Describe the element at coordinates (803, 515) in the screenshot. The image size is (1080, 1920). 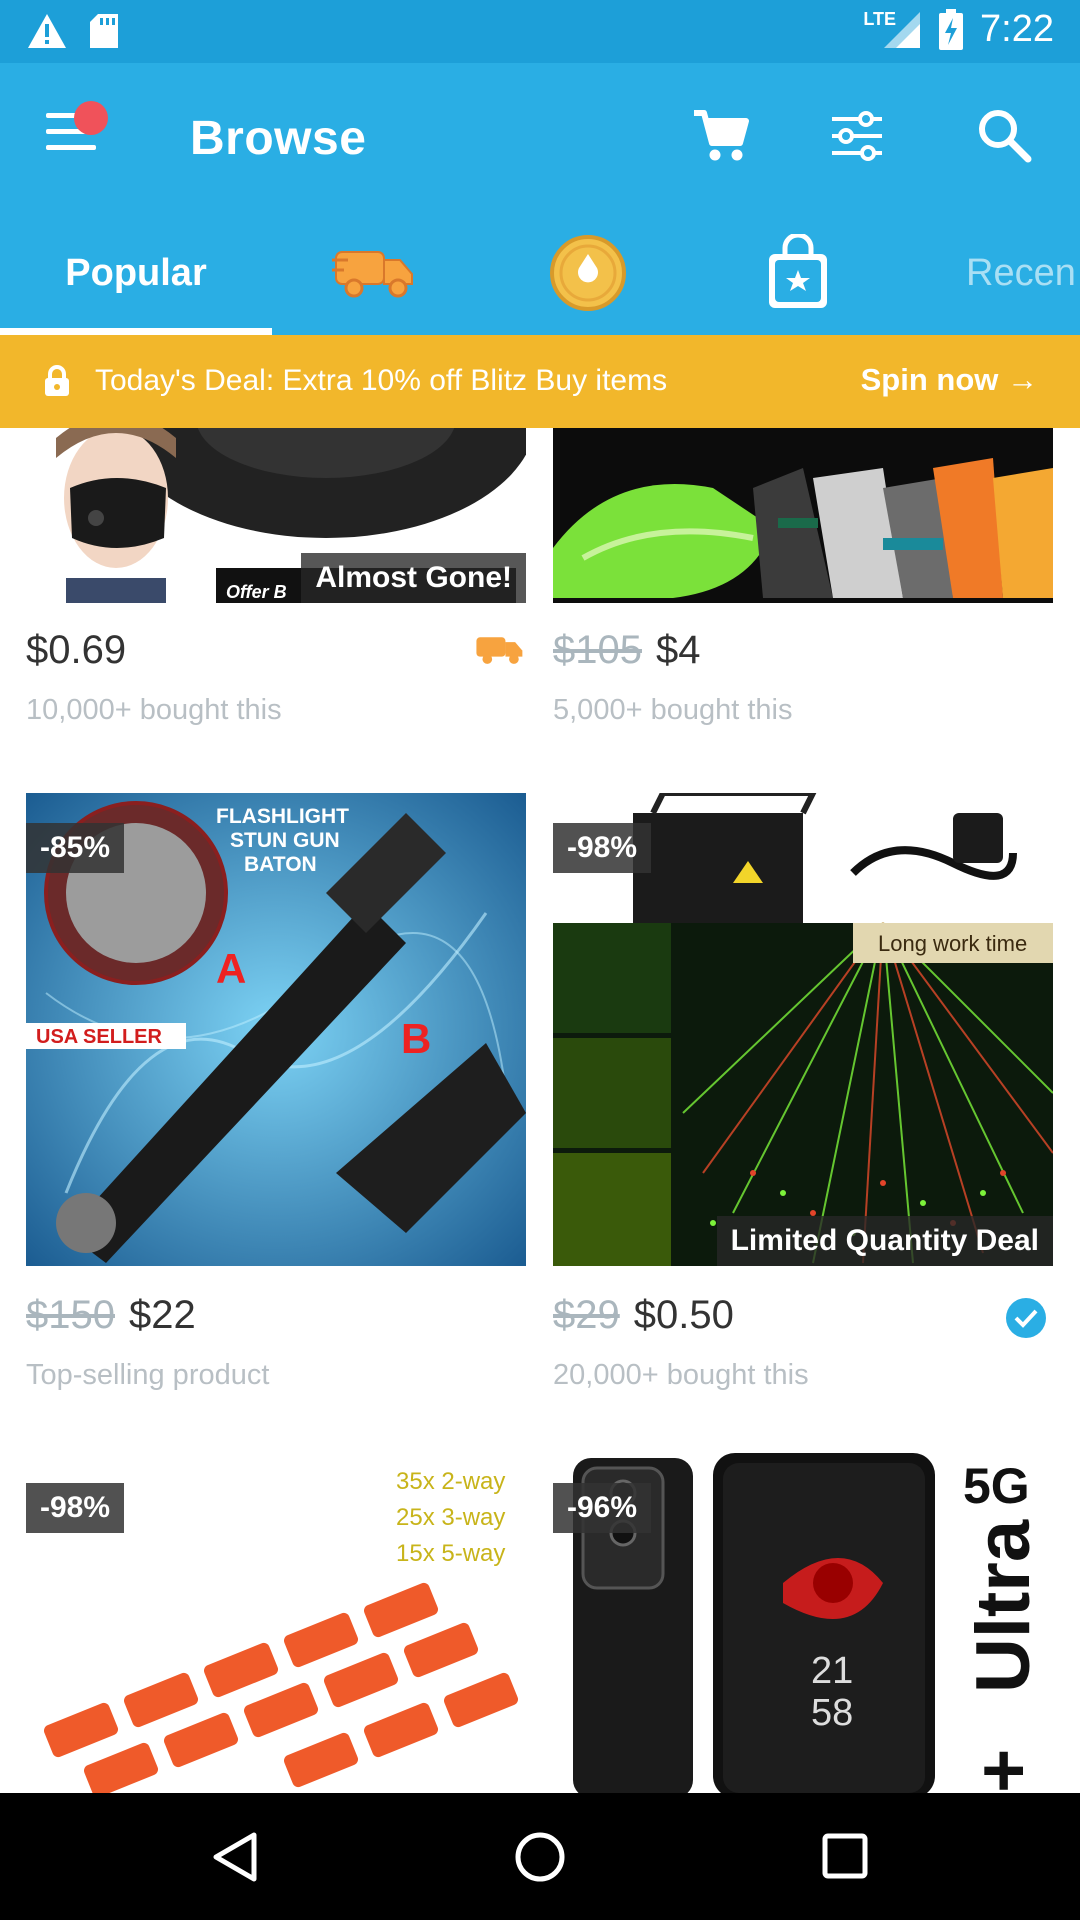
I see `product-image` at that location.